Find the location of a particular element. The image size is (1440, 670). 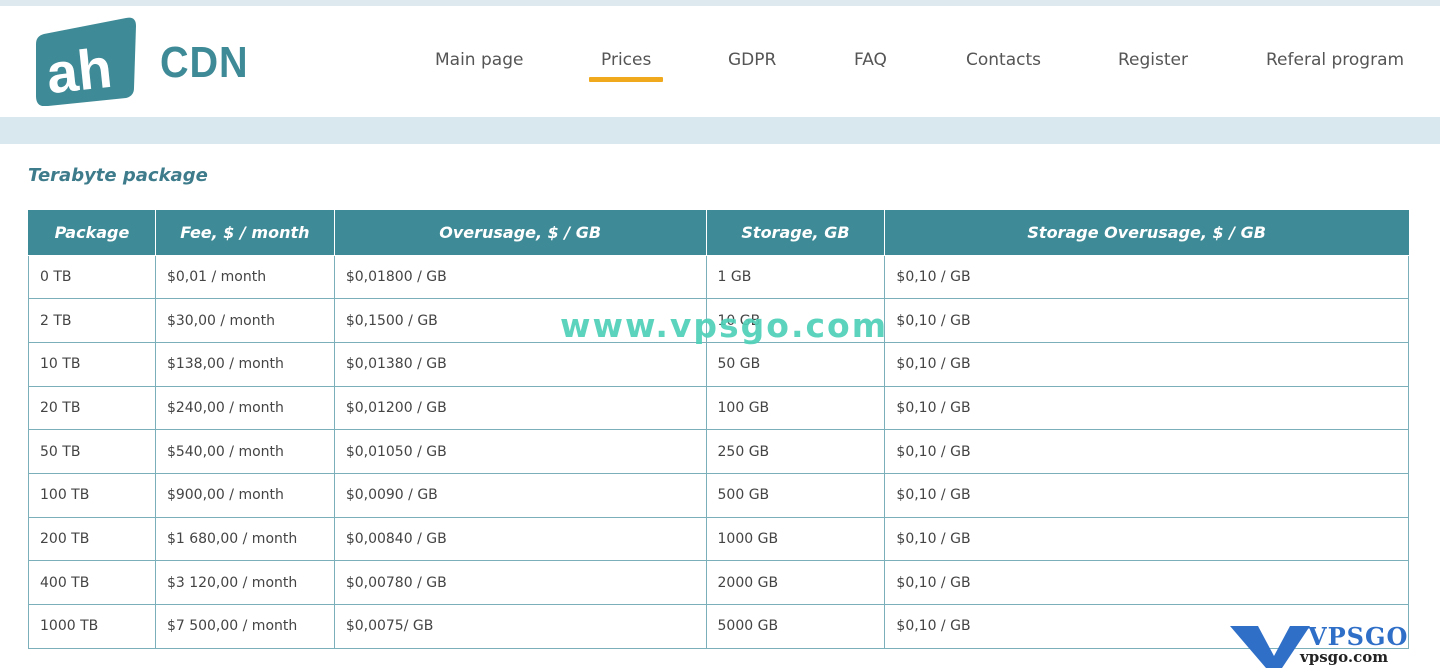

cell-fee: $30,00 / month is located at coordinates (244, 320).